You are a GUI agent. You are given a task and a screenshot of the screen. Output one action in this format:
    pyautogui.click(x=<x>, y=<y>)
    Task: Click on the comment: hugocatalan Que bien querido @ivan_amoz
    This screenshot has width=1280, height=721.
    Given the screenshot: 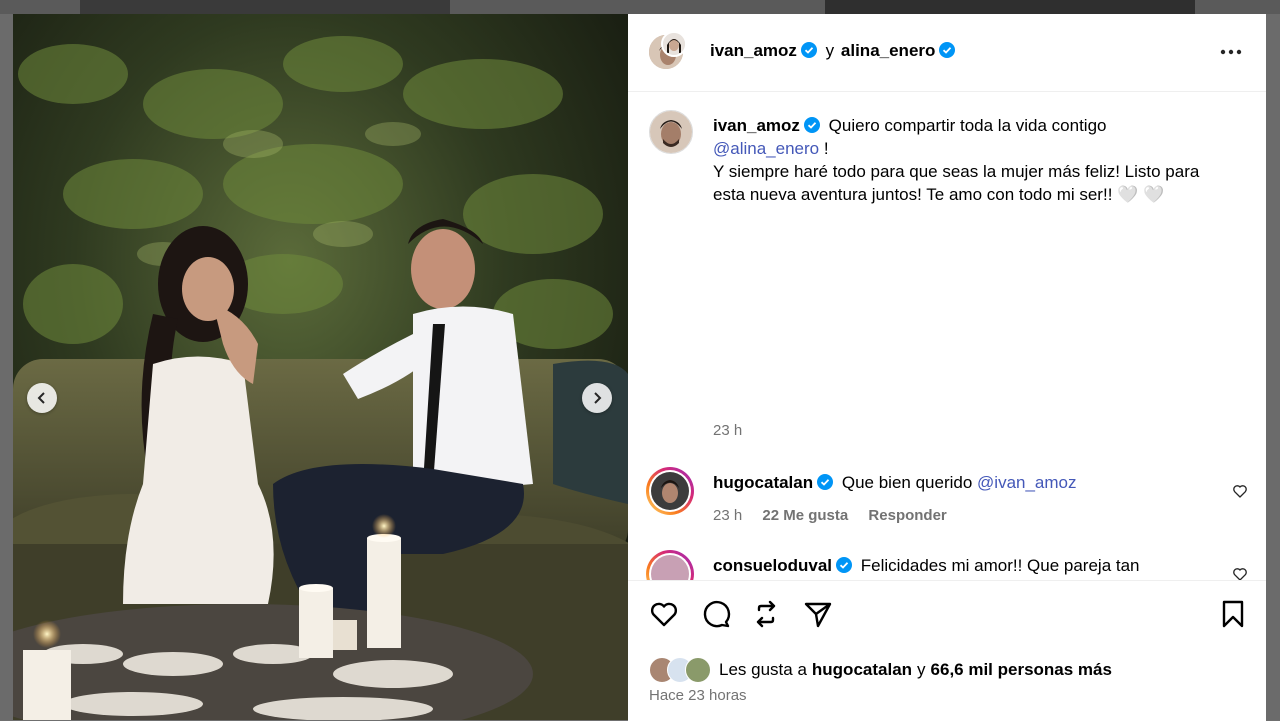 What is the action you would take?
    pyautogui.click(x=895, y=483)
    